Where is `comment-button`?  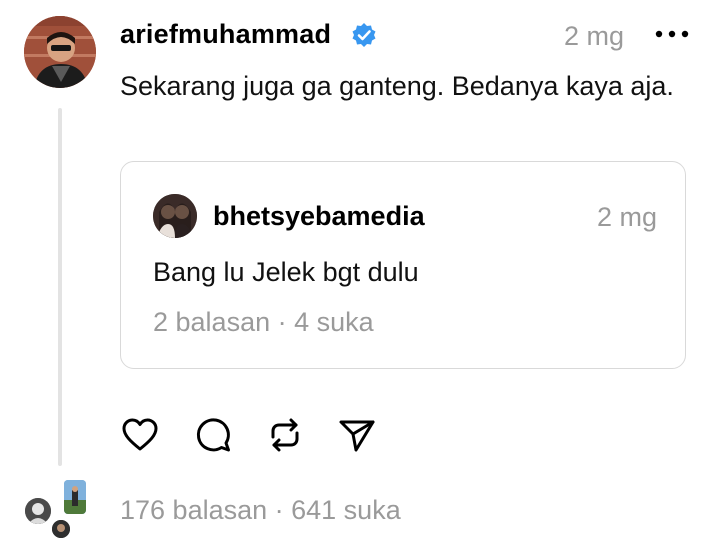 comment-button is located at coordinates (213, 435).